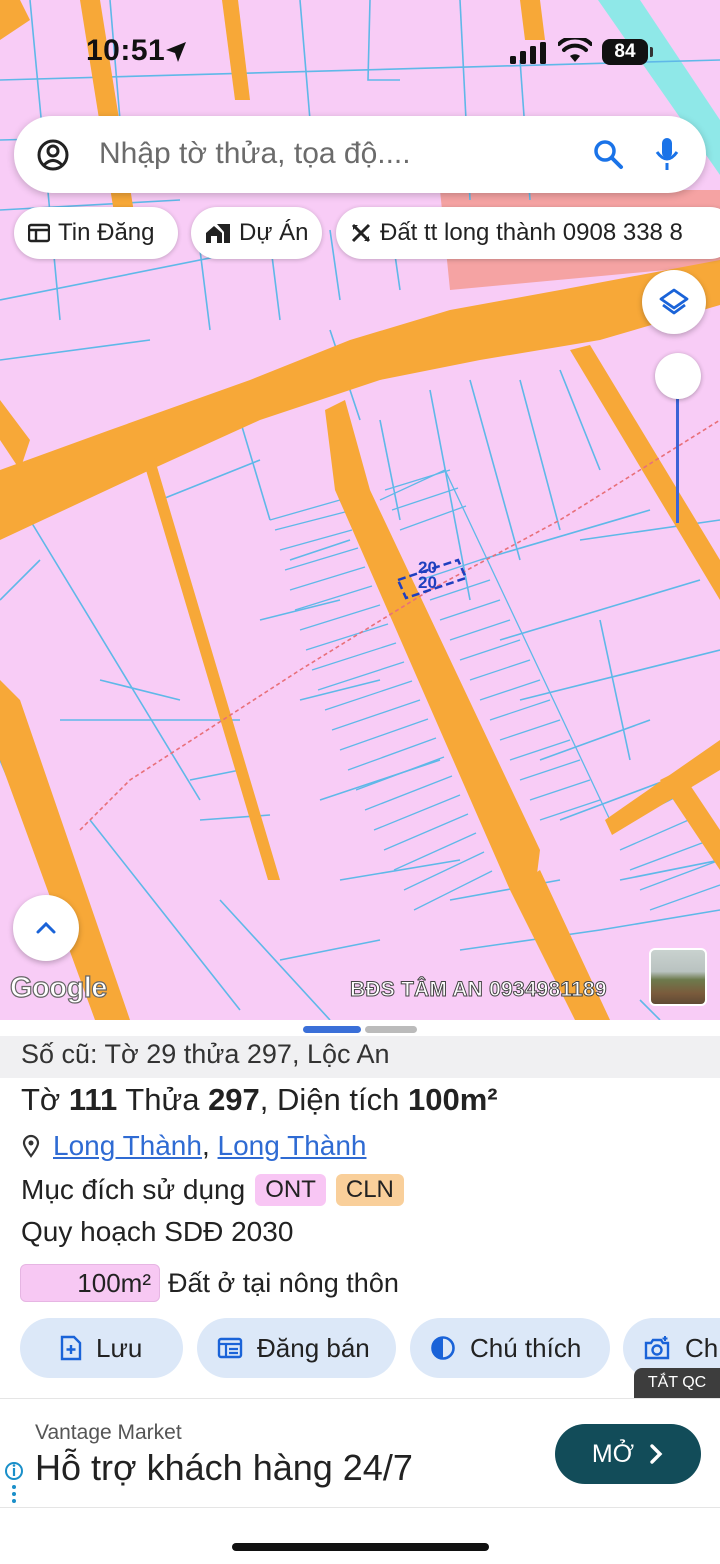 This screenshot has height=1564, width=720. Describe the element at coordinates (613, 1453) in the screenshot. I see `ad-open-label: MỞ` at that location.